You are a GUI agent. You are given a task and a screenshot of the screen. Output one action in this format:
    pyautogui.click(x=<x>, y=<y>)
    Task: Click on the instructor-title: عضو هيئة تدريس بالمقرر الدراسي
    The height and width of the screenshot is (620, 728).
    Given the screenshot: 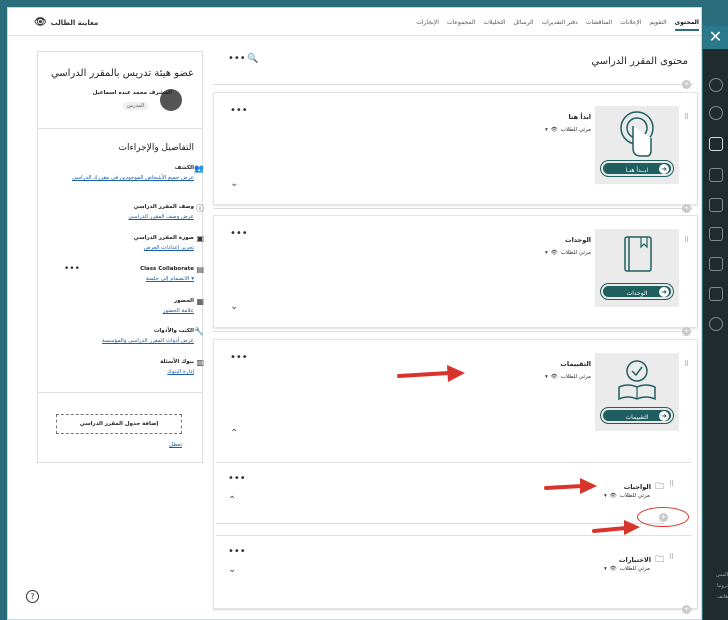 What is the action you would take?
    pyautogui.click(x=122, y=73)
    